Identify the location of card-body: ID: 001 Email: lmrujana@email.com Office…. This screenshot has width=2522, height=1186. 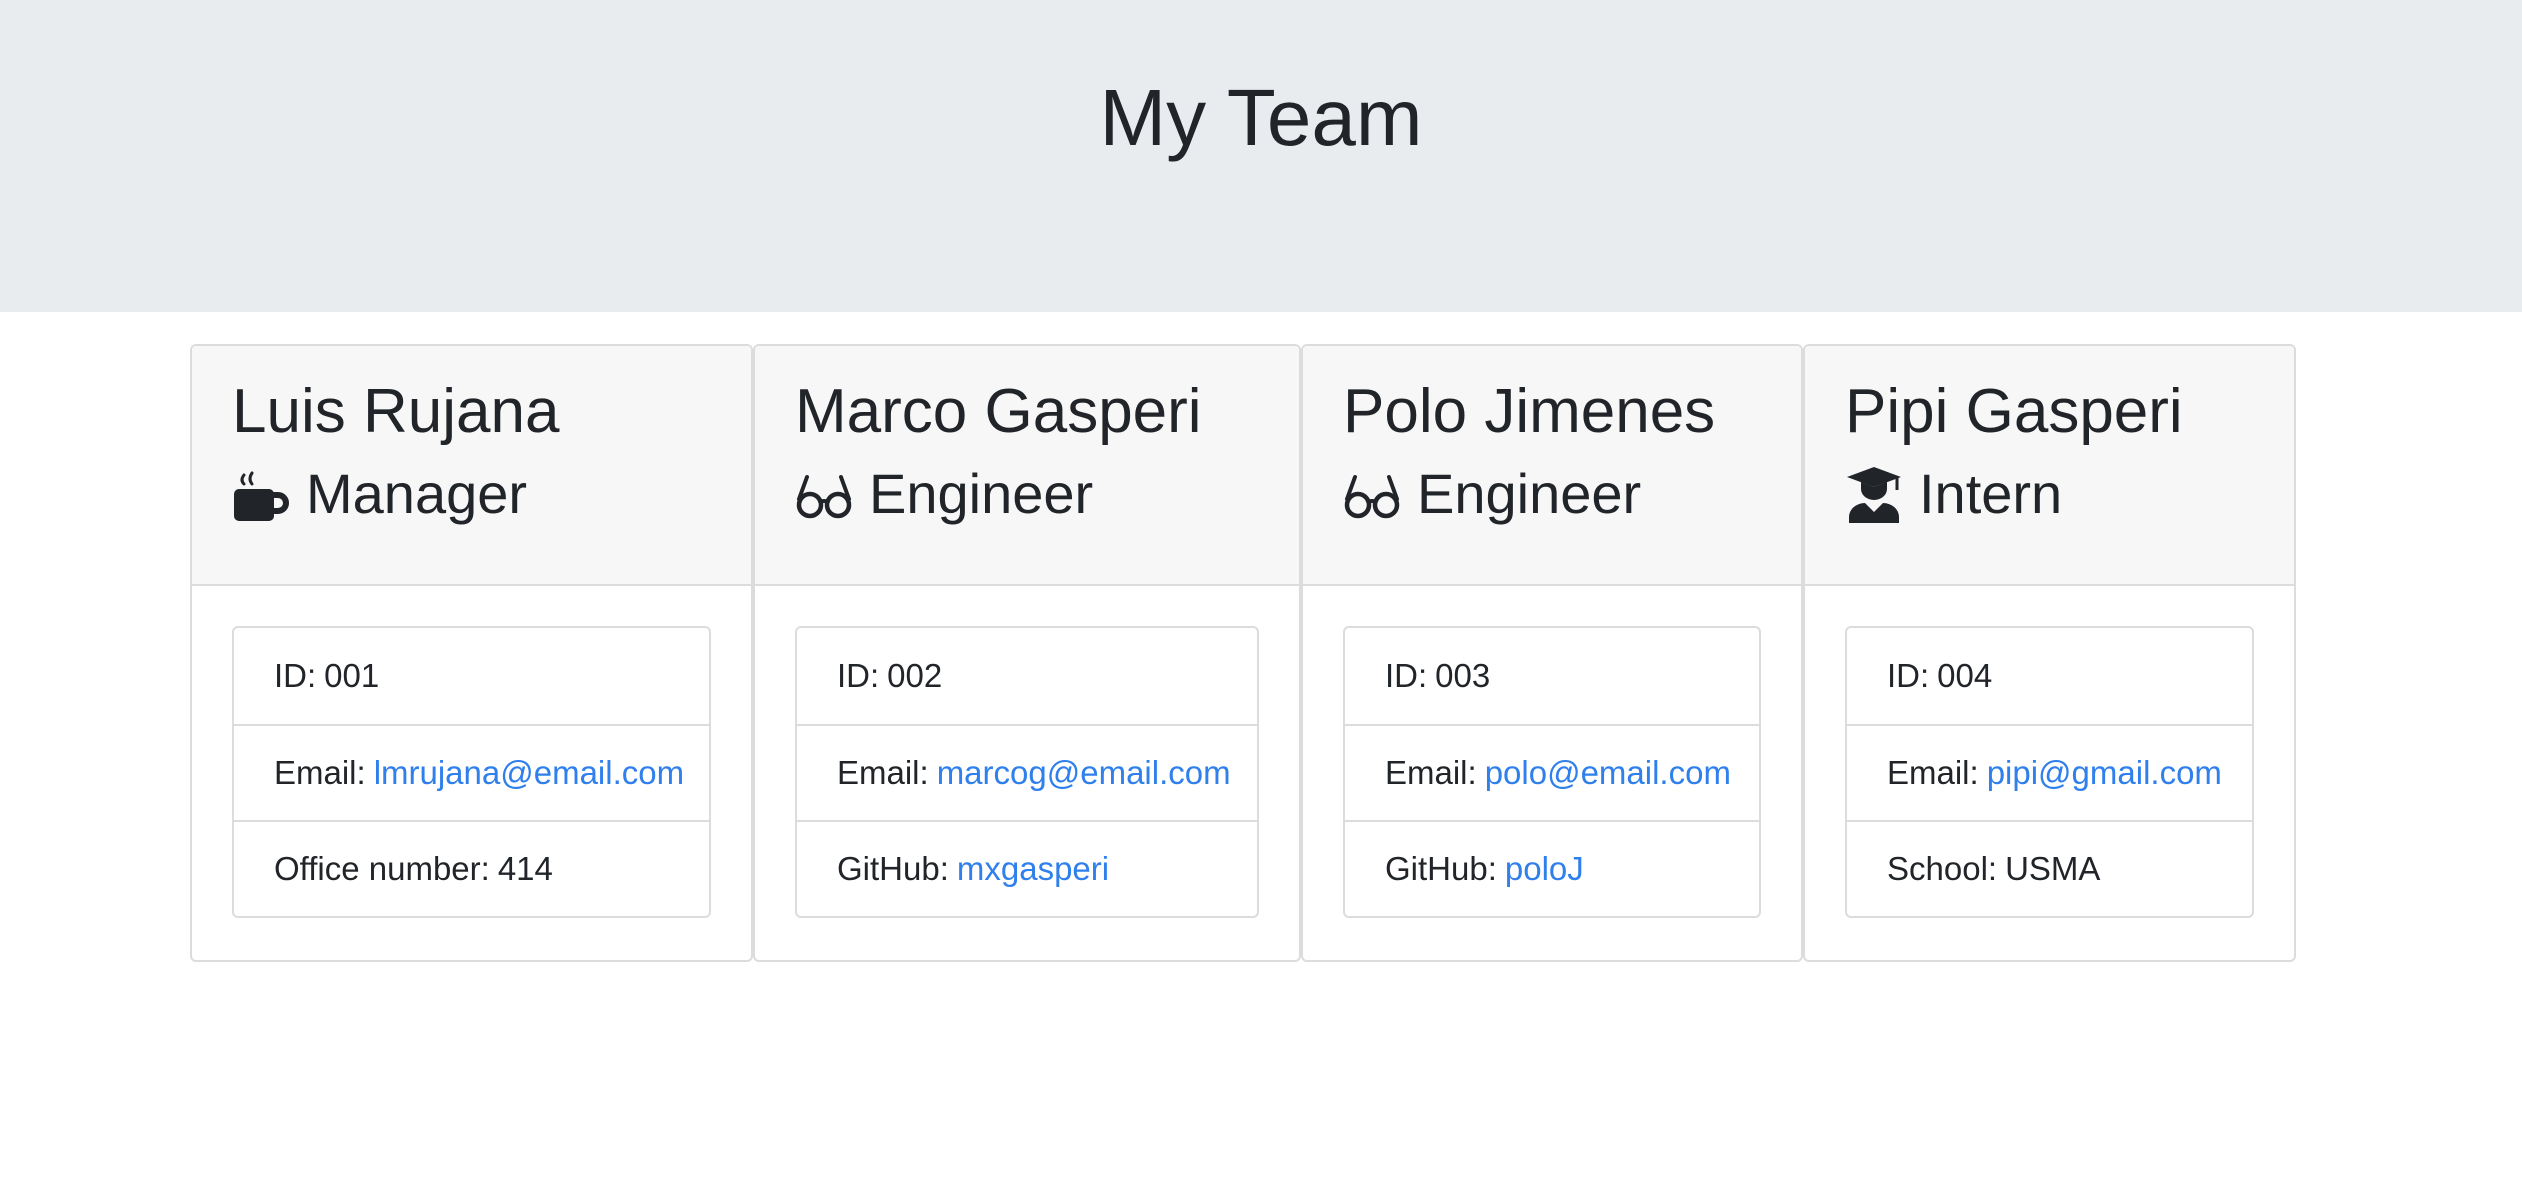
(471, 752).